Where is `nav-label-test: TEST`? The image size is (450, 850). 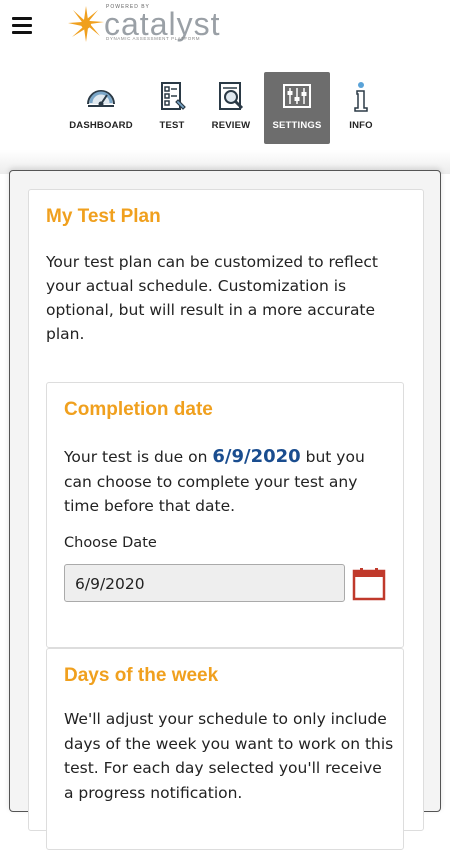
nav-label-test: TEST is located at coordinates (172, 125).